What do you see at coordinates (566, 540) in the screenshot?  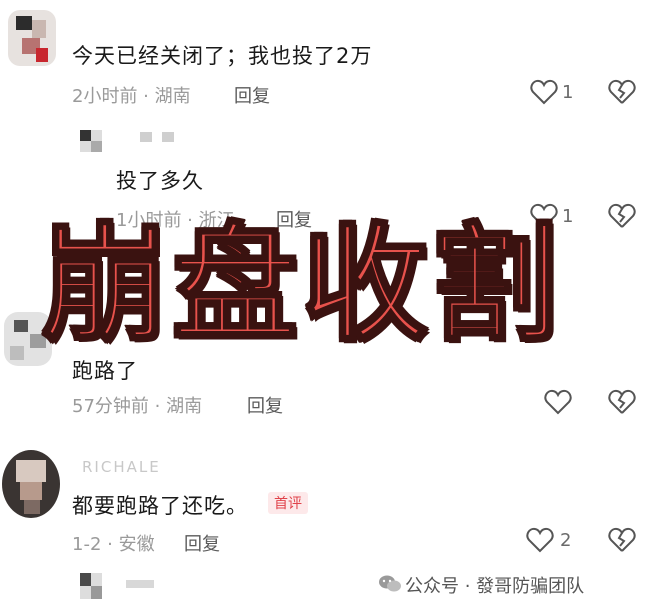 I see `like-count: 2` at bounding box center [566, 540].